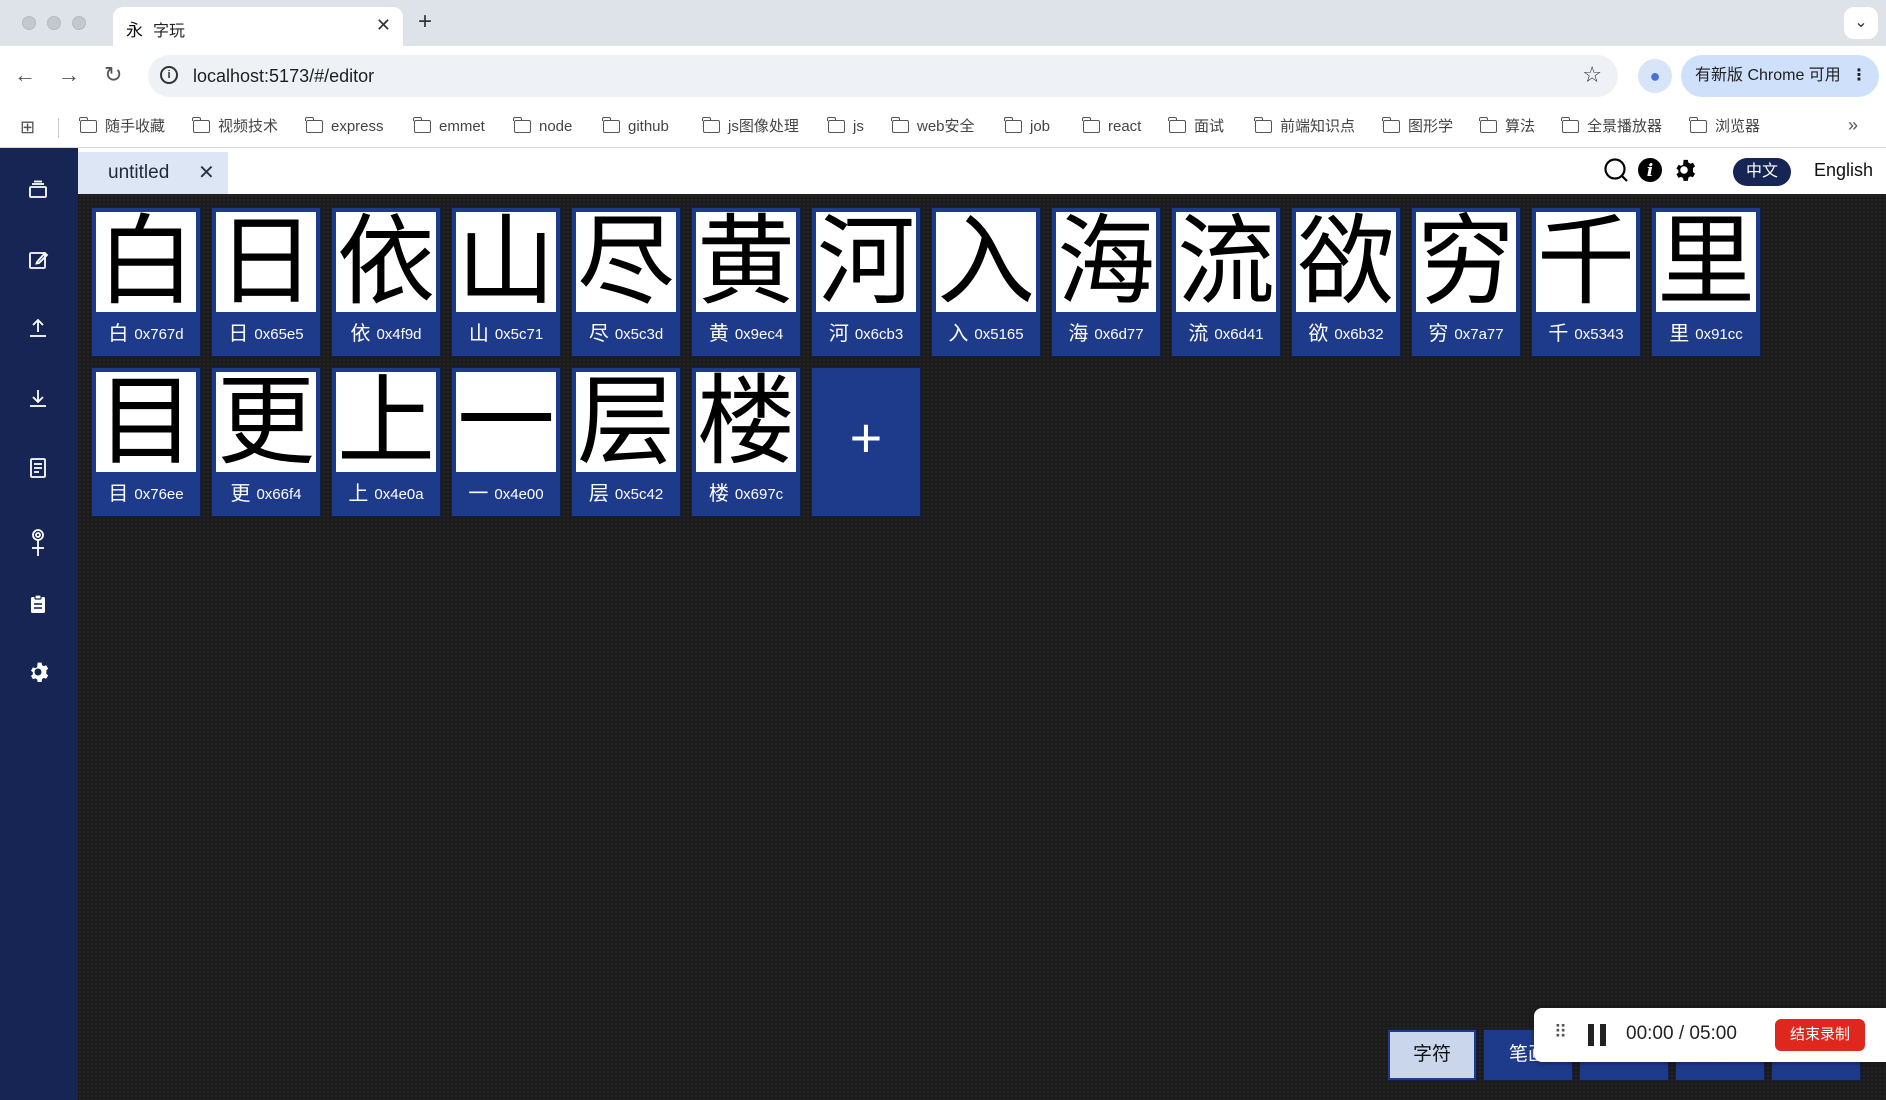  Describe the element at coordinates (266, 442) in the screenshot. I see `glyph-card: 更更 0x66f4` at that location.